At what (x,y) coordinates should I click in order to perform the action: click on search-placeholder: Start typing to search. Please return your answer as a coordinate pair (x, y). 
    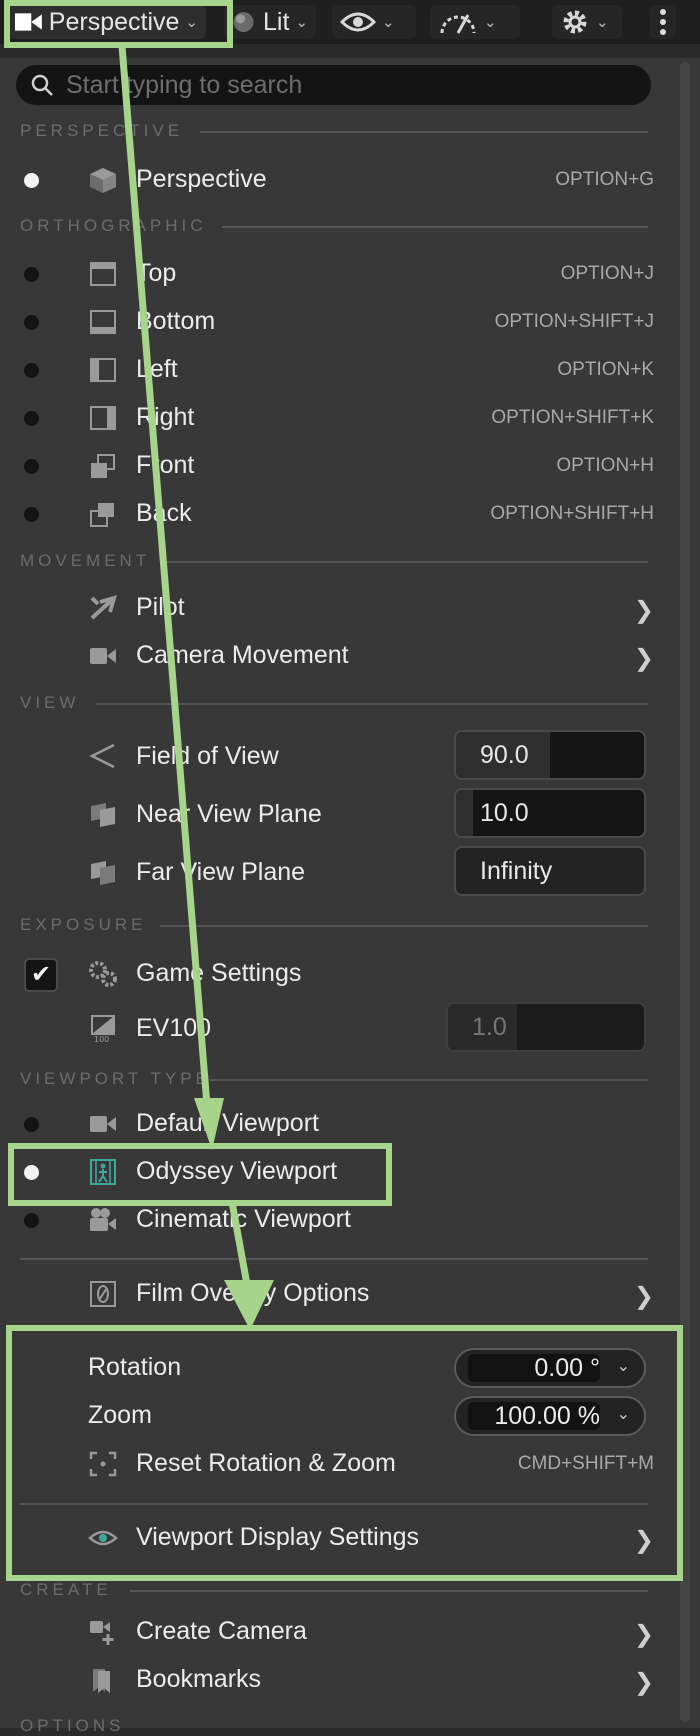
    Looking at the image, I should click on (184, 84).